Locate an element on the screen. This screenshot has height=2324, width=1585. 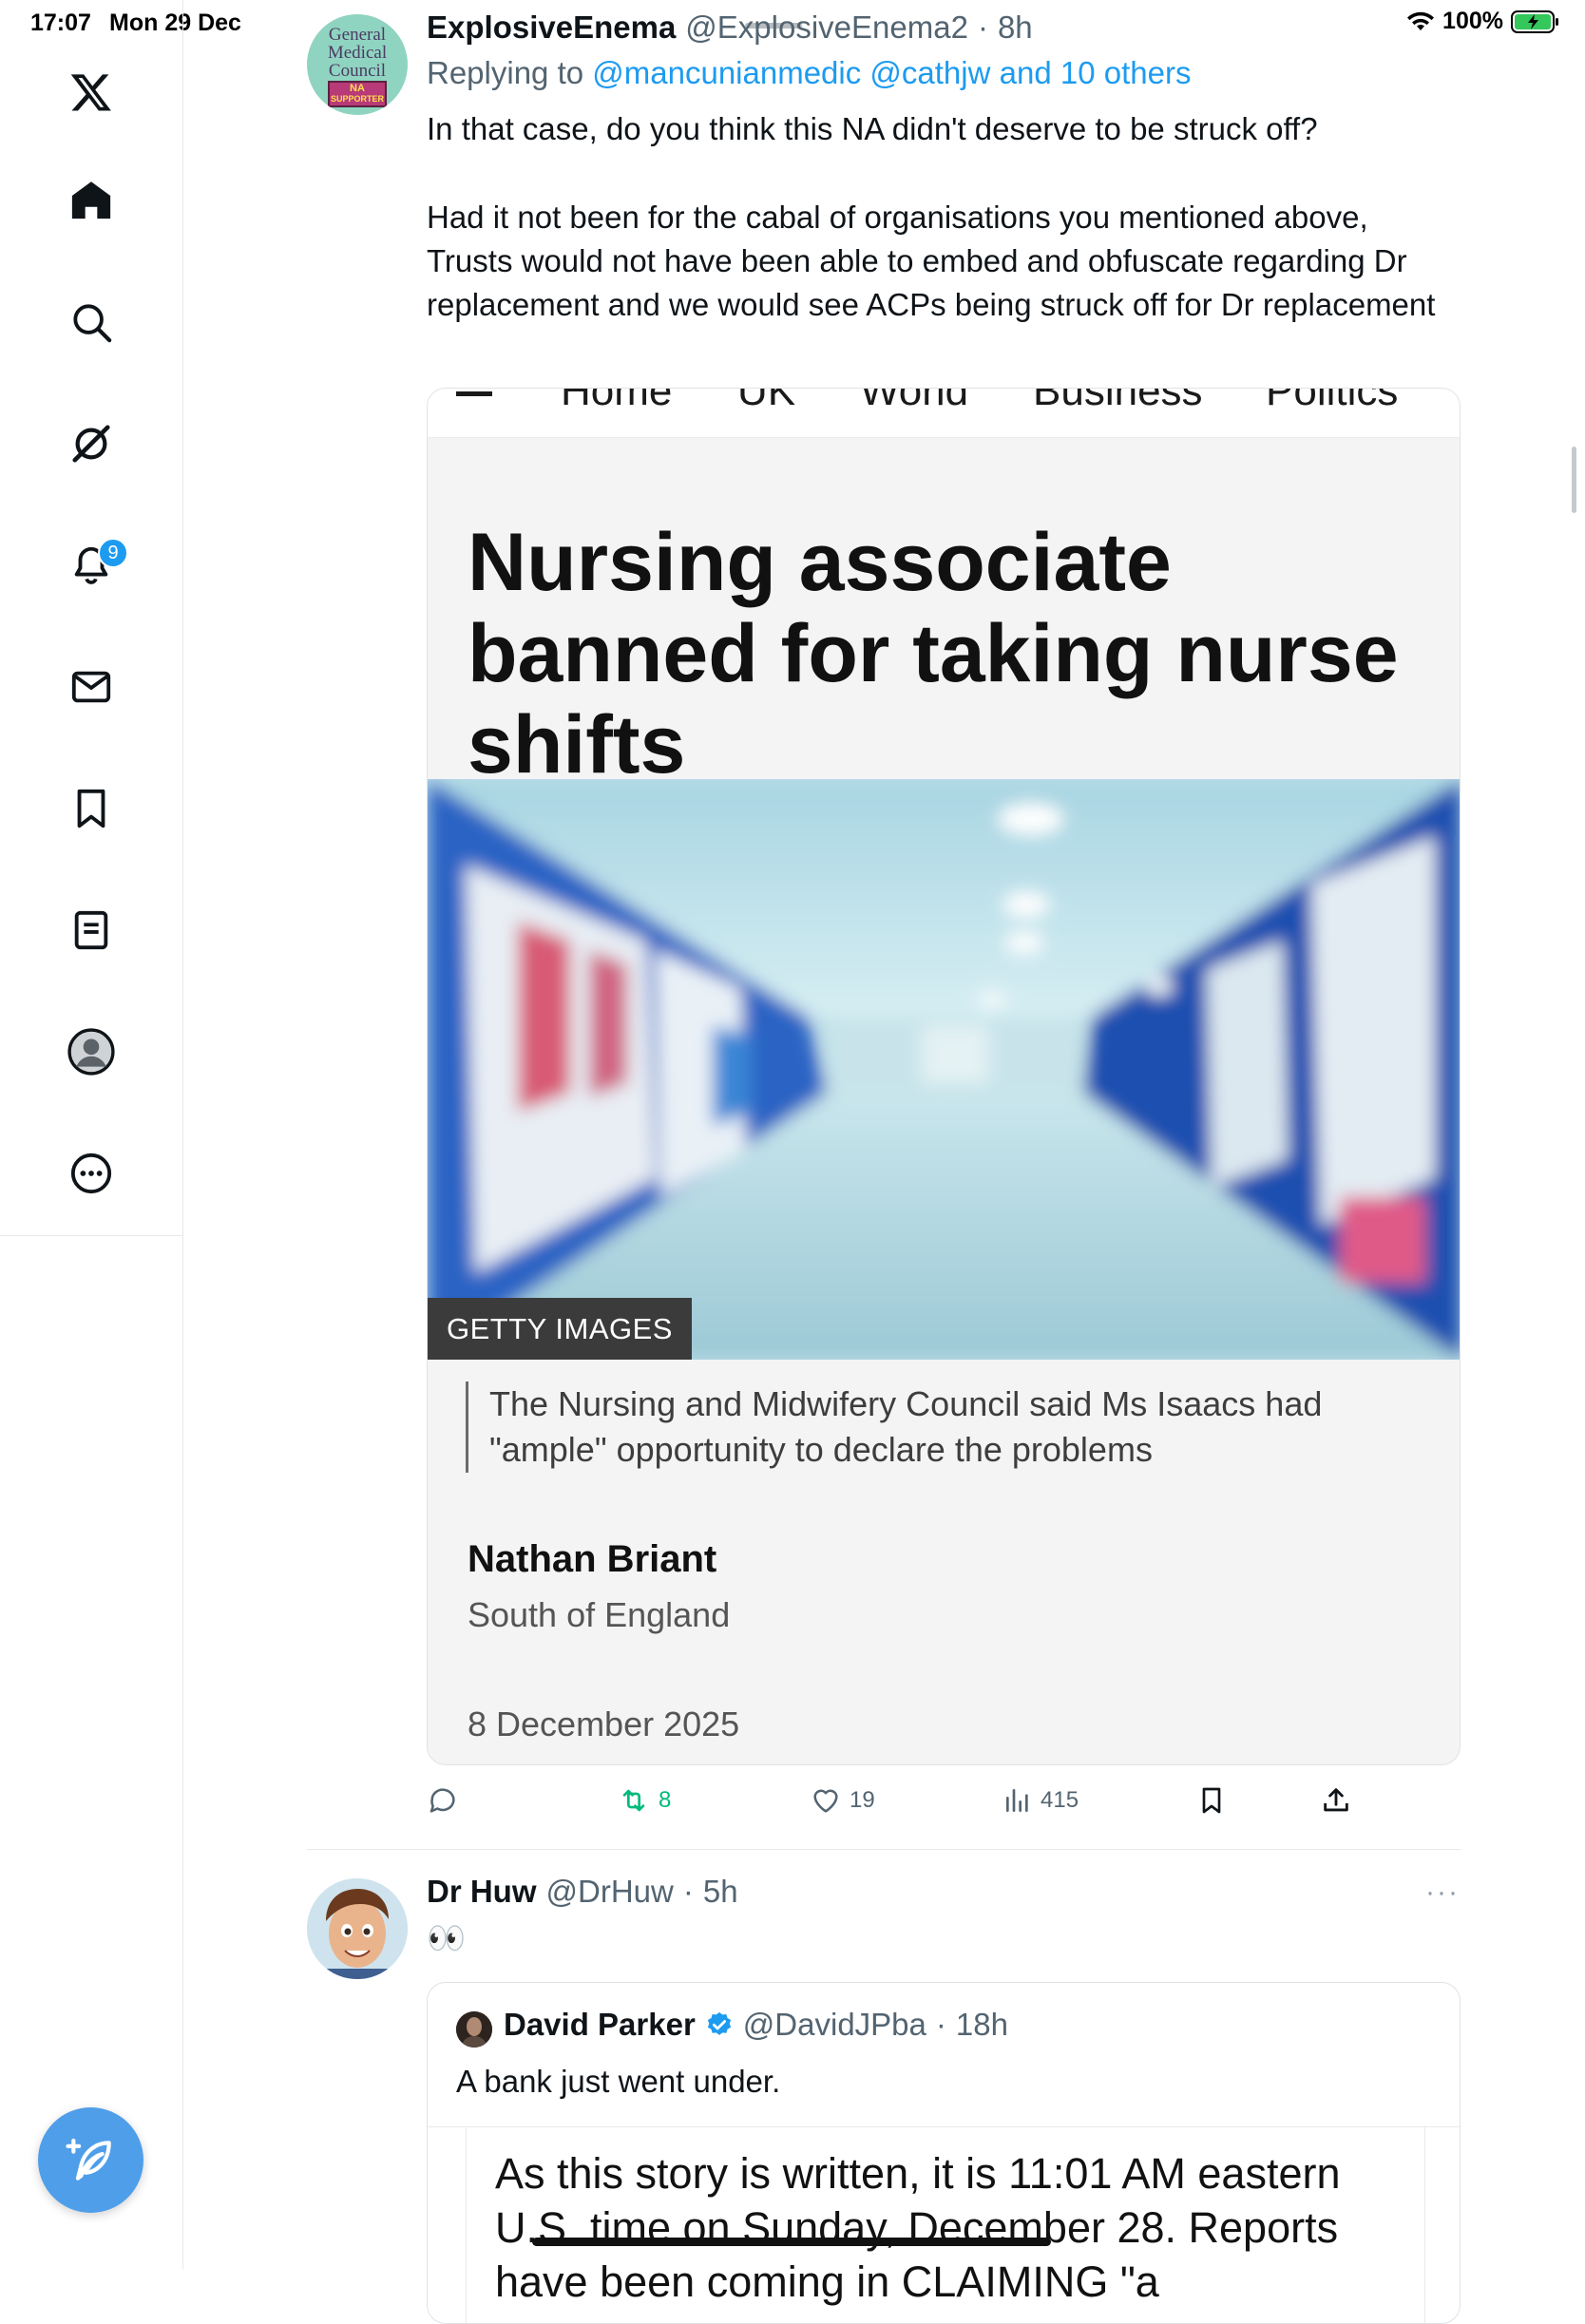
search-icon is located at coordinates (91, 322).